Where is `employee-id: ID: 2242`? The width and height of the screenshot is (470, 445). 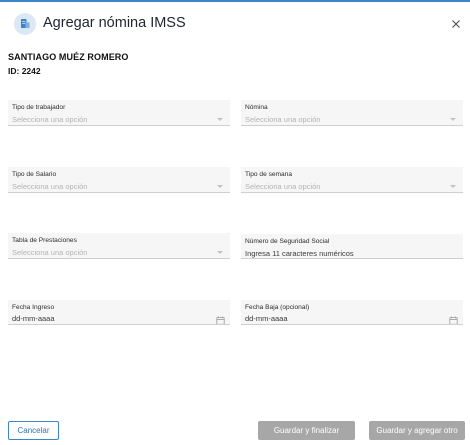 employee-id: ID: 2242 is located at coordinates (24, 71).